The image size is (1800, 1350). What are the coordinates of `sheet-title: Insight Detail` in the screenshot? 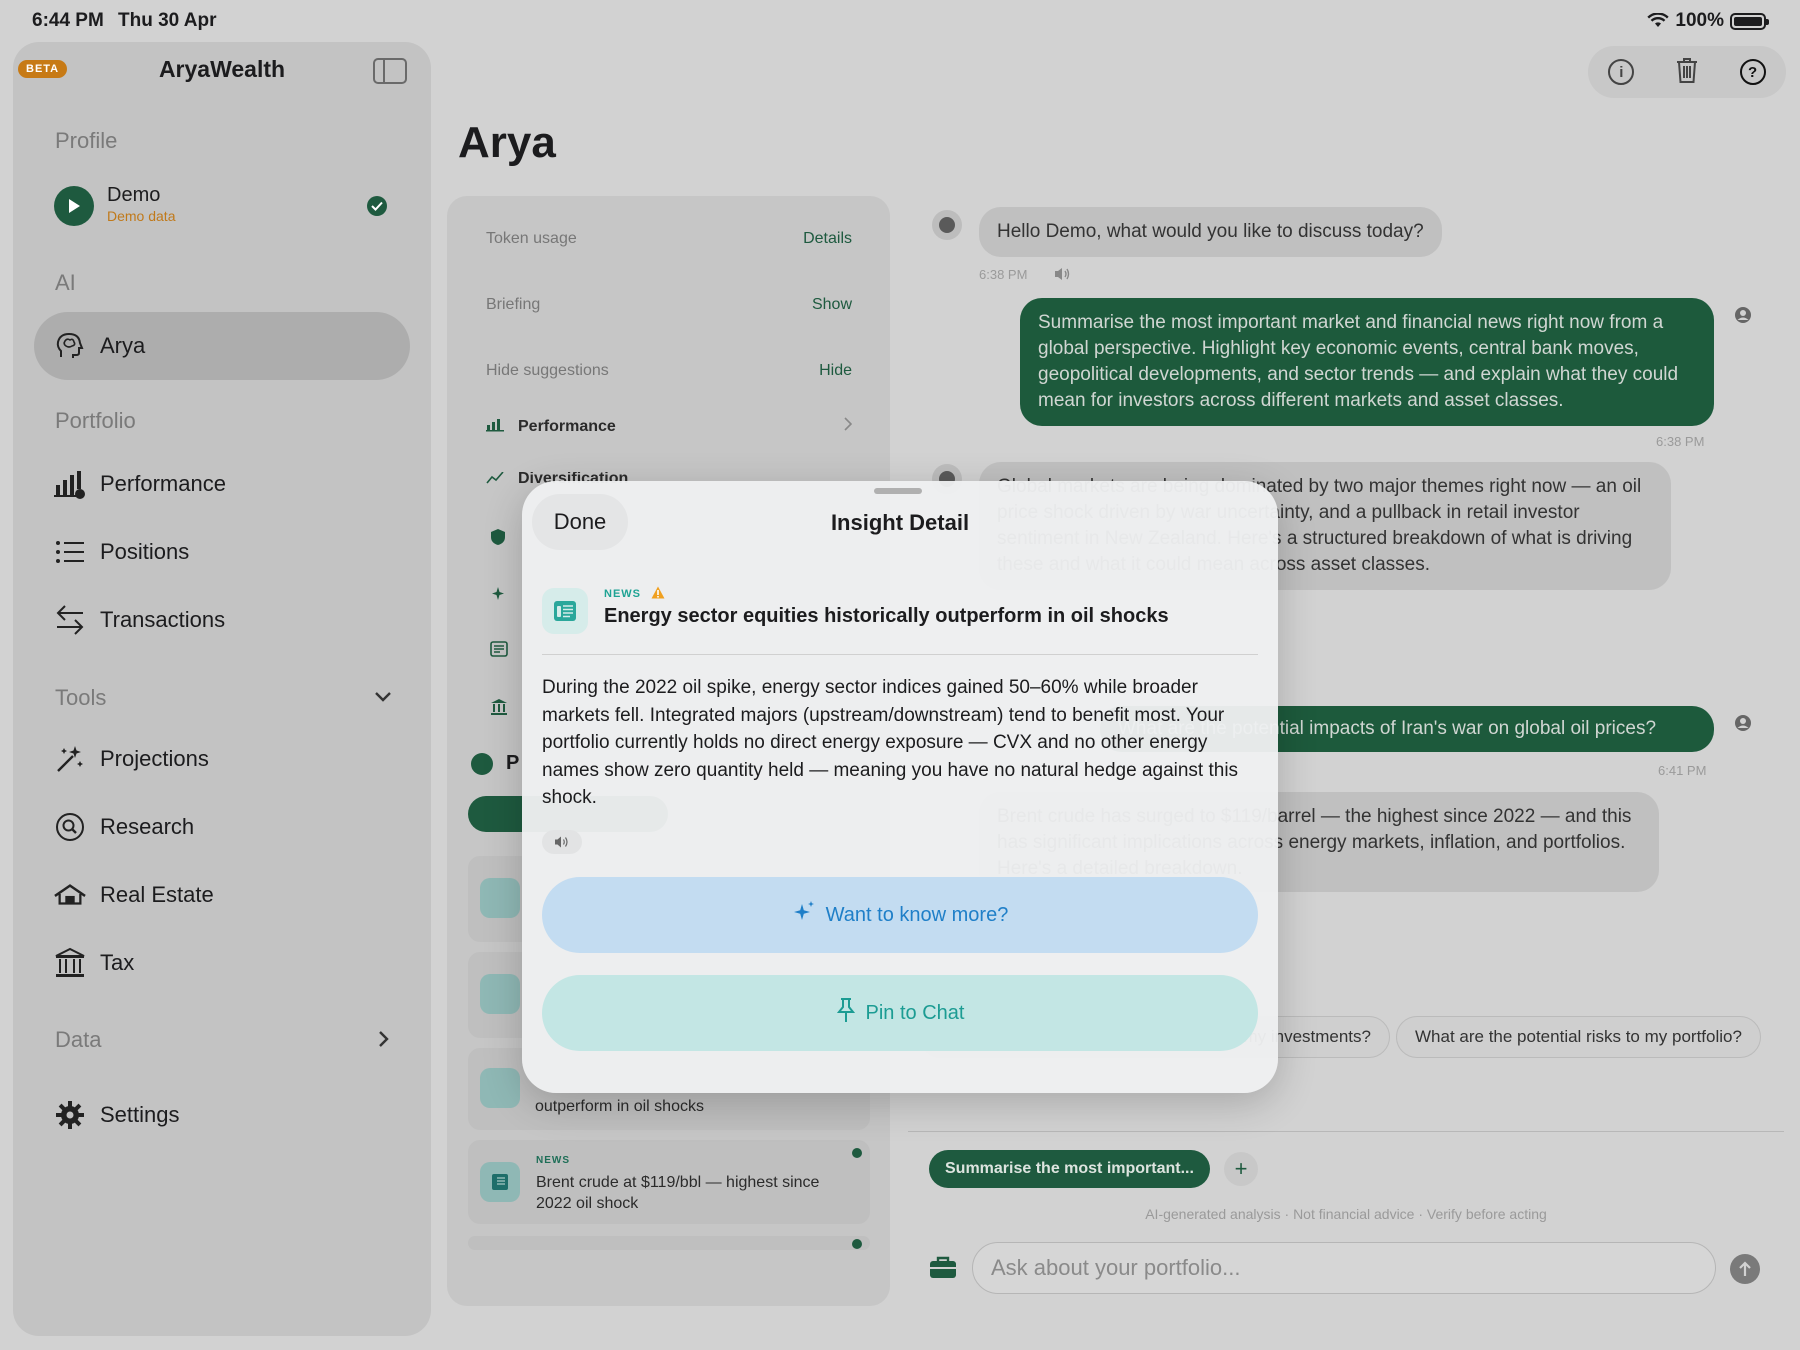 It's located at (900, 522).